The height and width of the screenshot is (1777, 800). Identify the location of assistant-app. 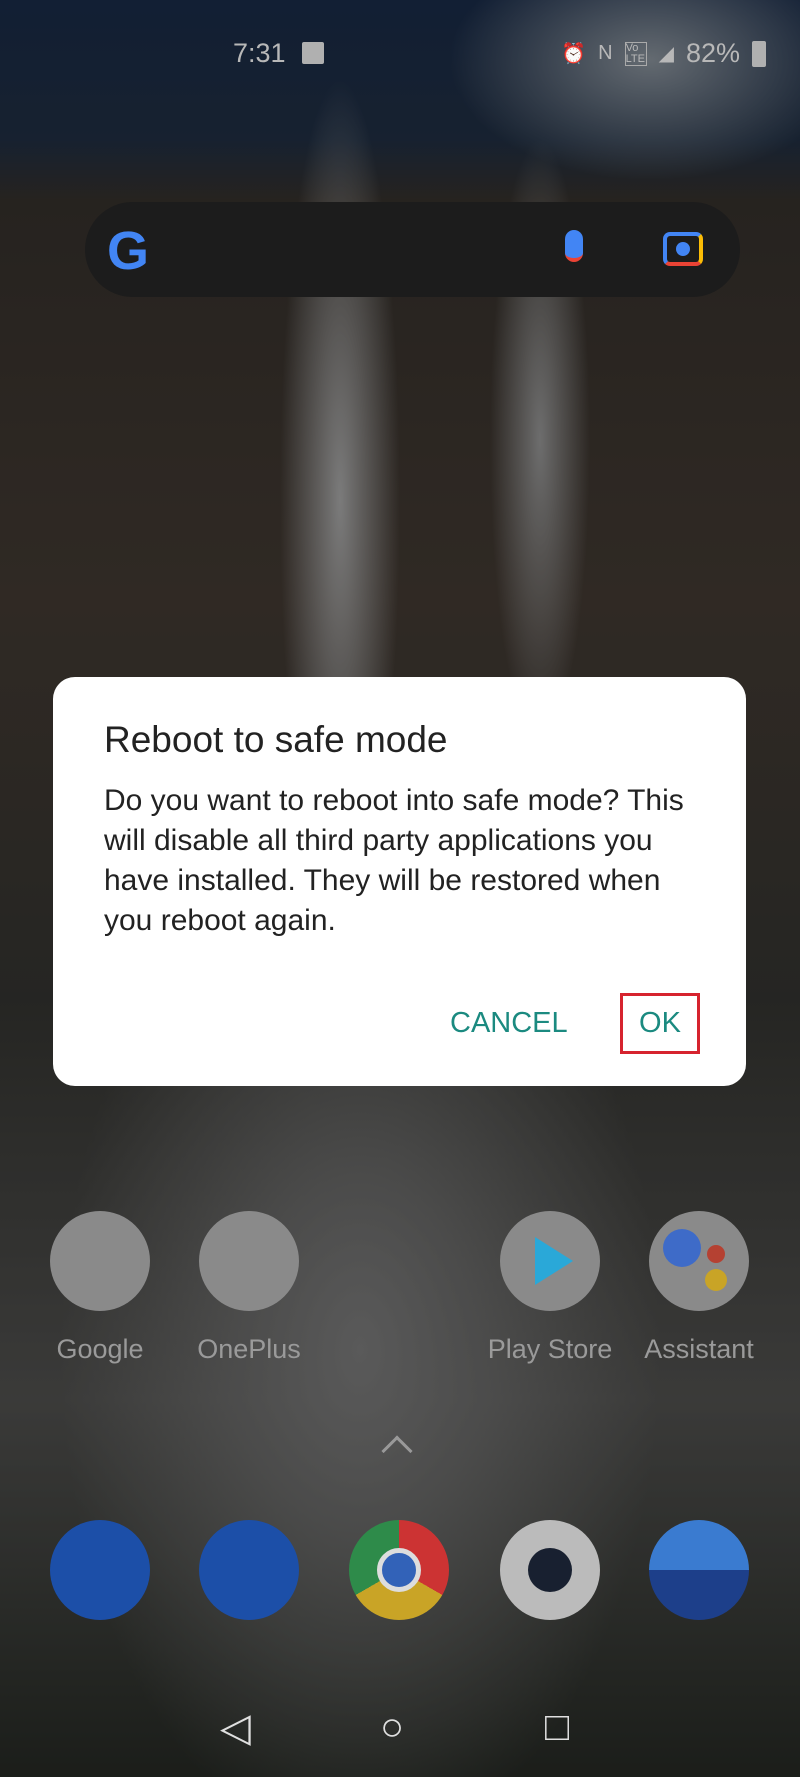
(699, 1261).